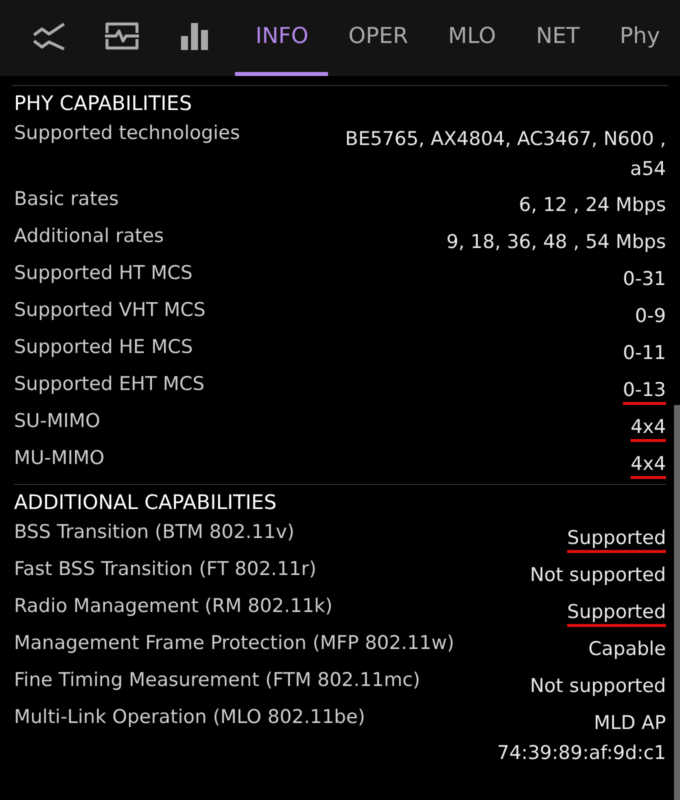  I want to click on bar-chart-icon, so click(195, 36).